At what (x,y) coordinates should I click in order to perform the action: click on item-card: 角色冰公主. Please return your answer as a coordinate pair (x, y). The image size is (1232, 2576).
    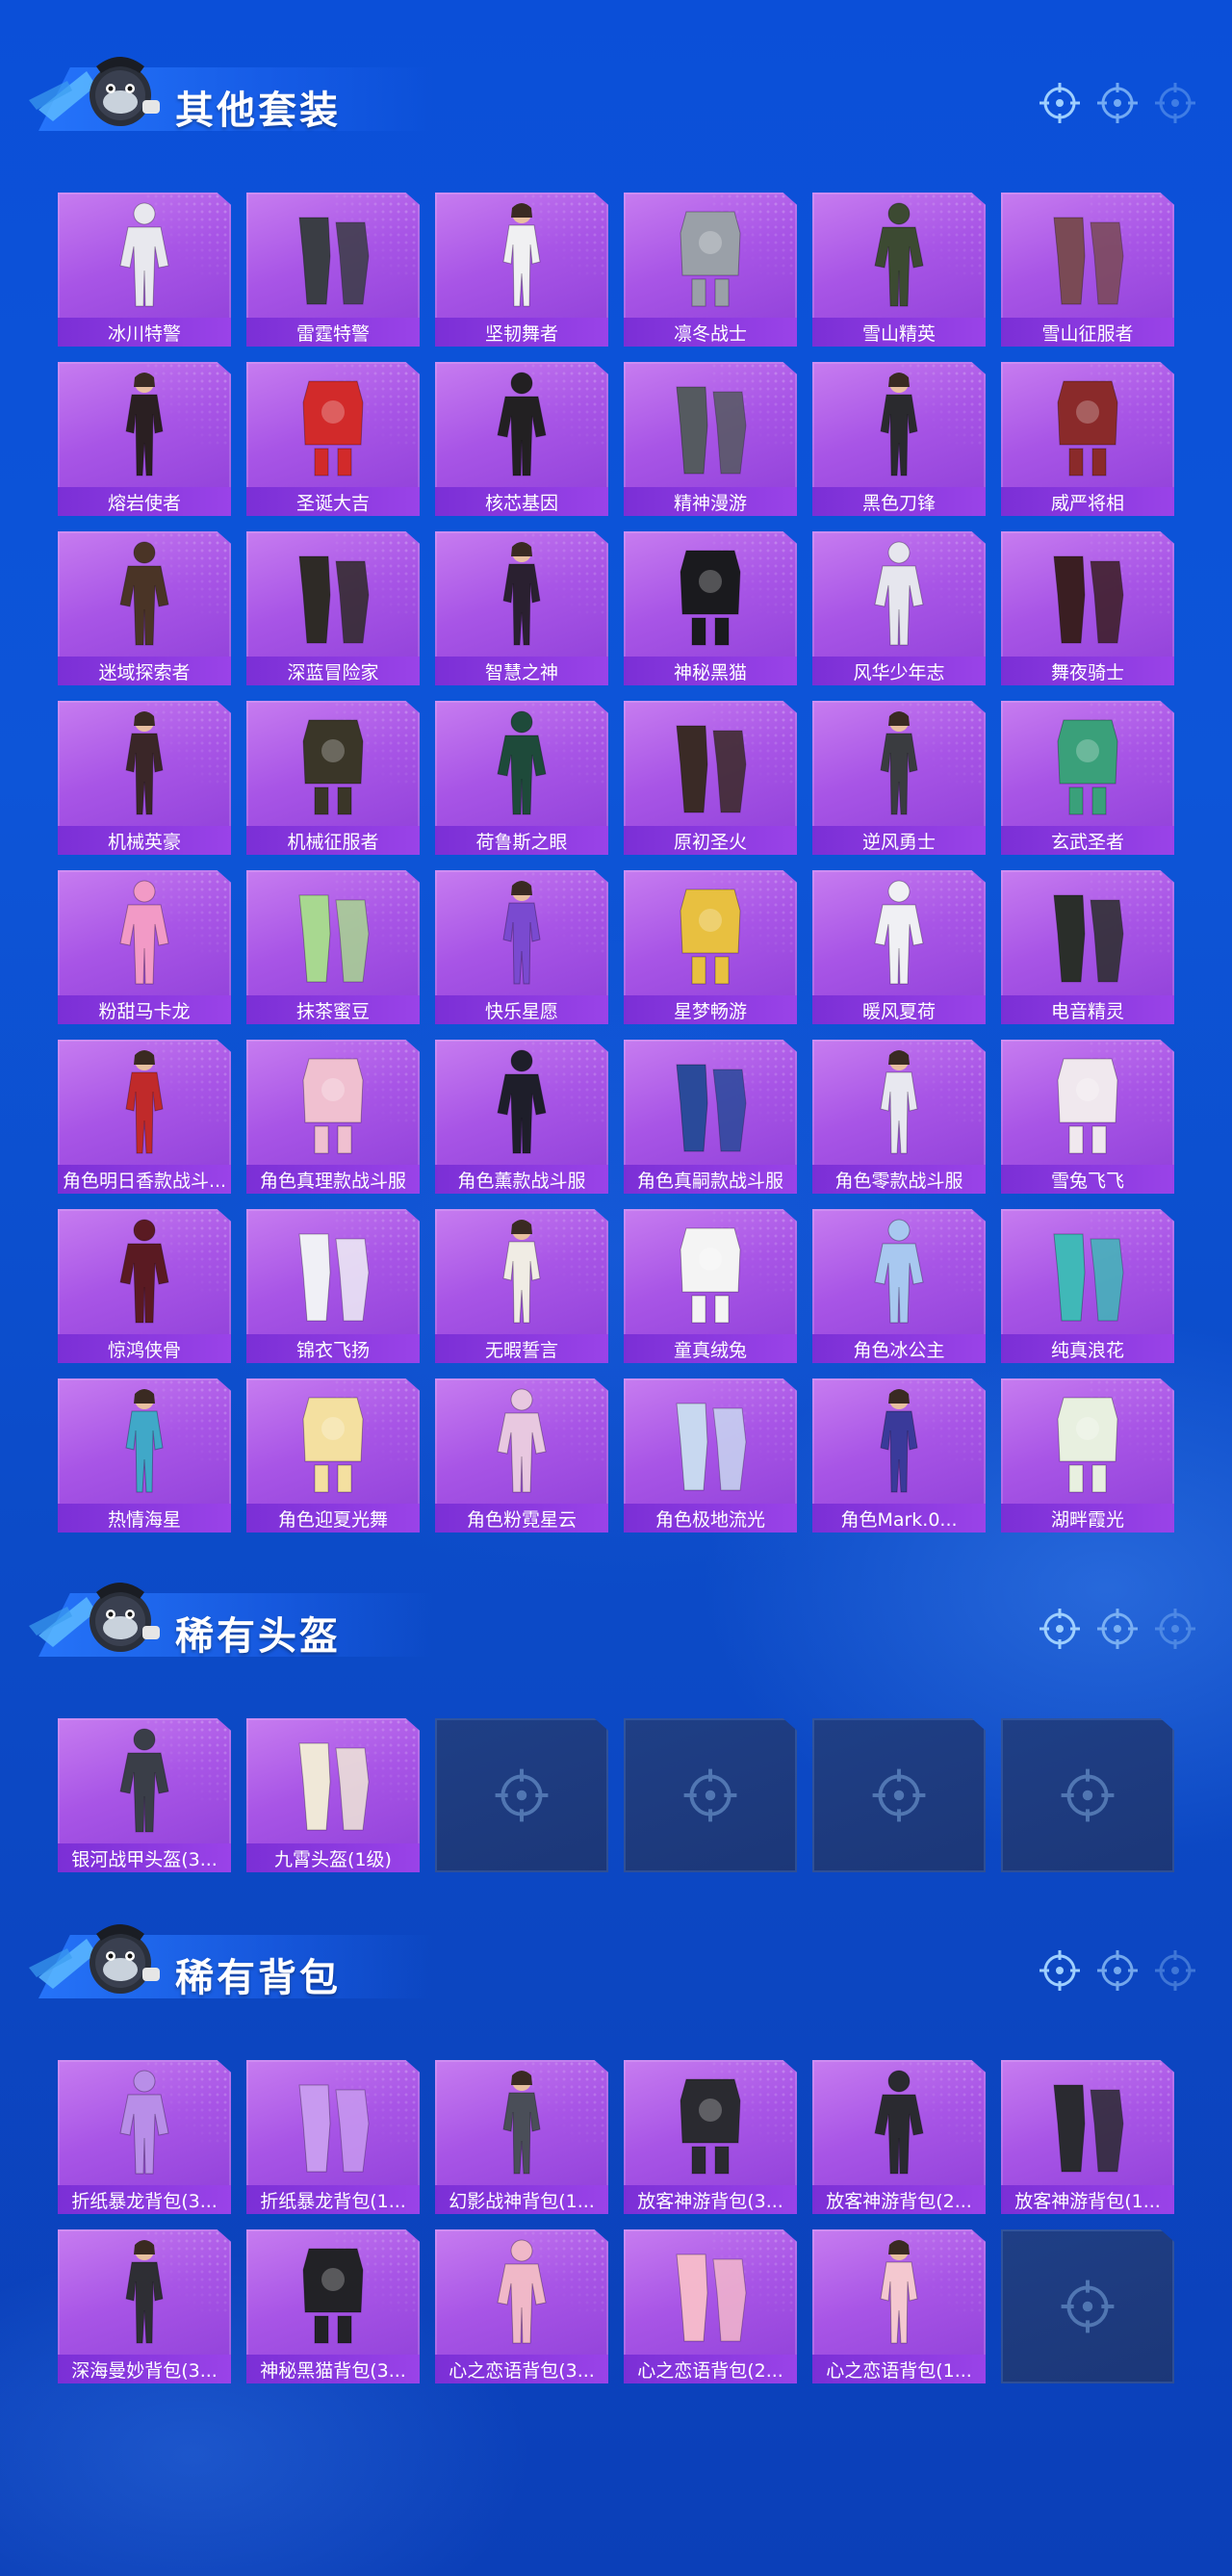
    Looking at the image, I should click on (899, 1286).